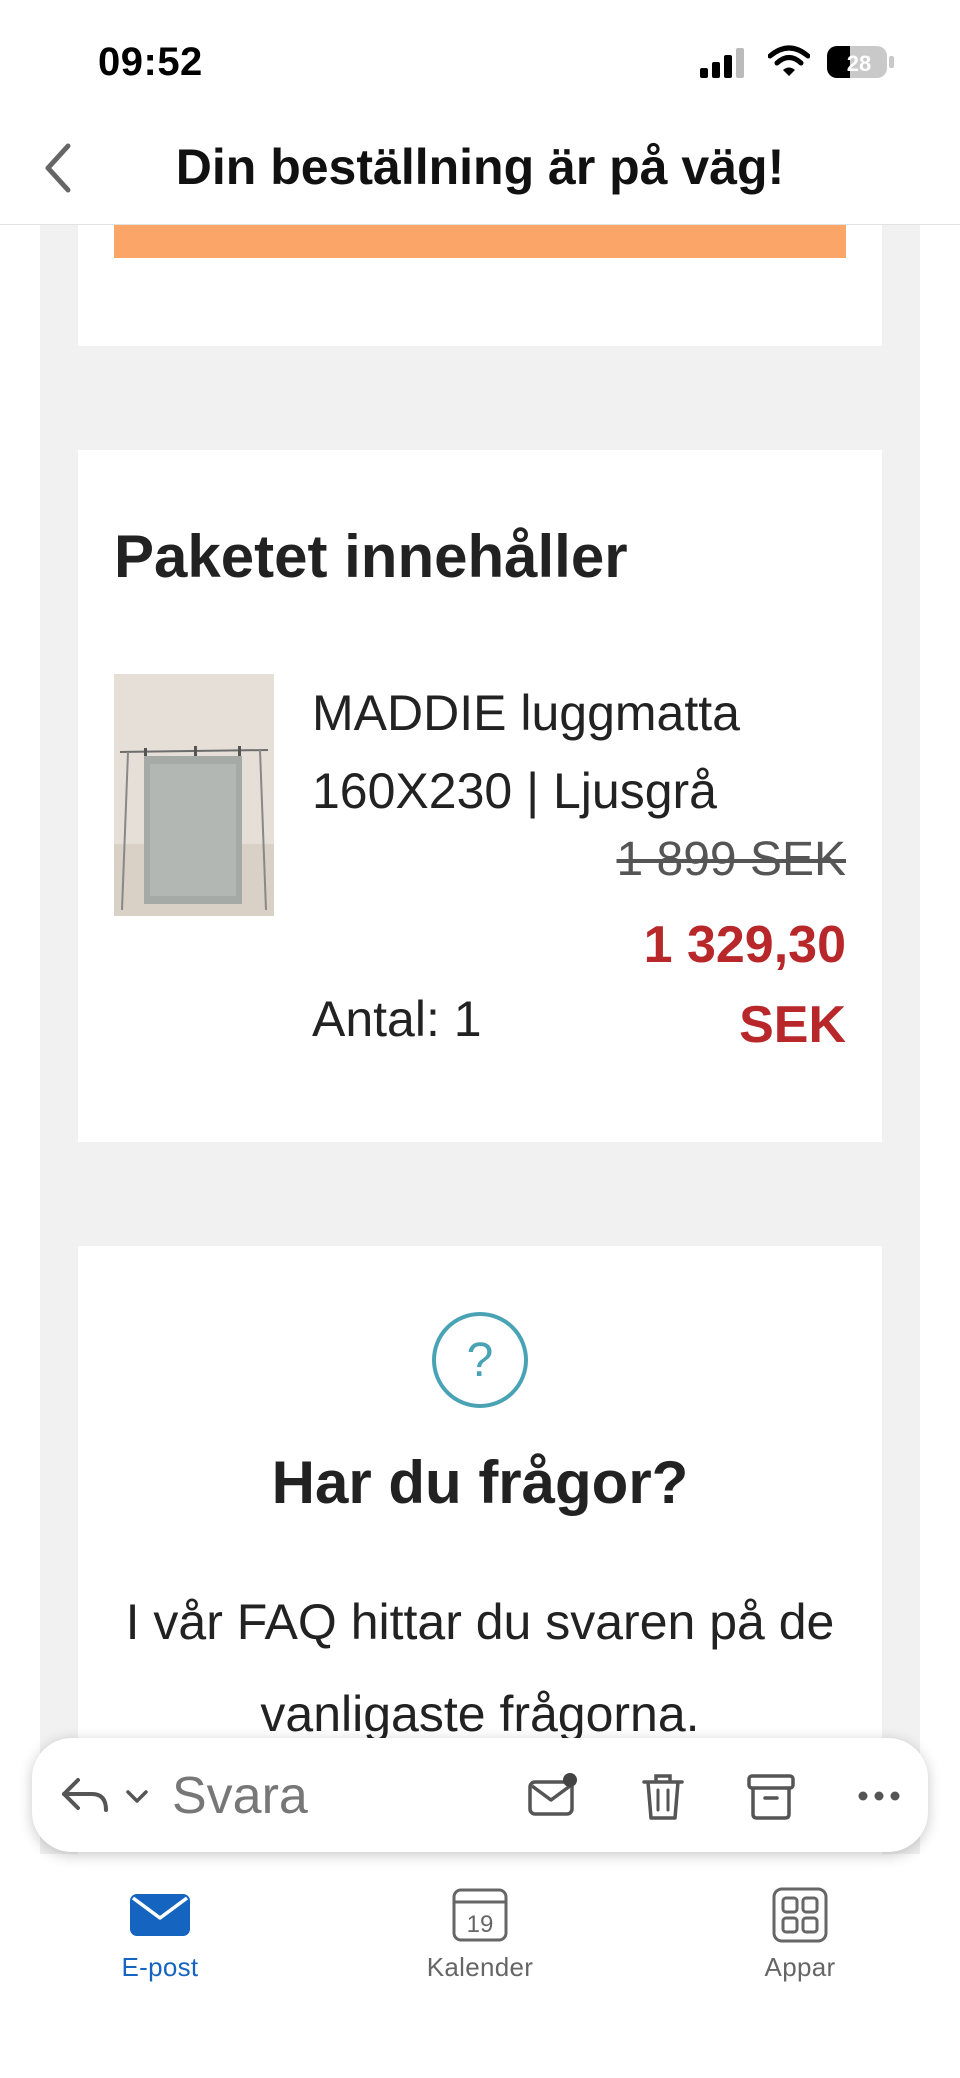 The width and height of the screenshot is (960, 2078). I want to click on wifi-icon, so click(789, 60).